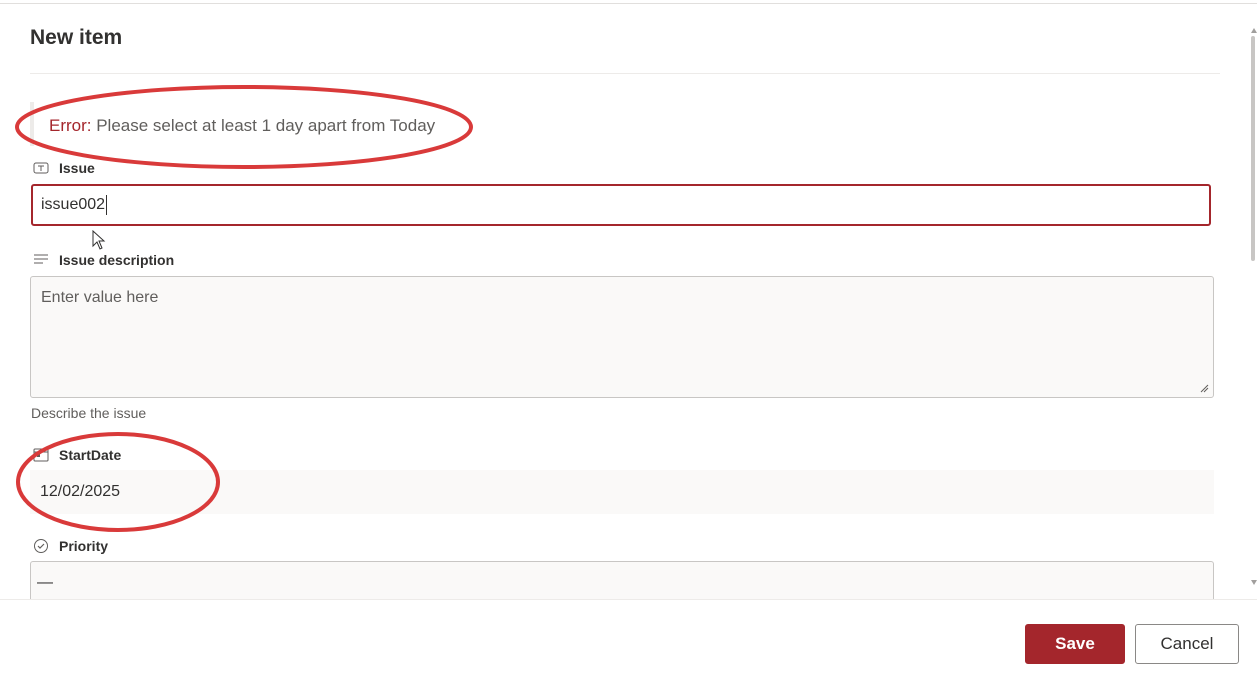  Describe the element at coordinates (45, 582) in the screenshot. I see `priority-value: —` at that location.